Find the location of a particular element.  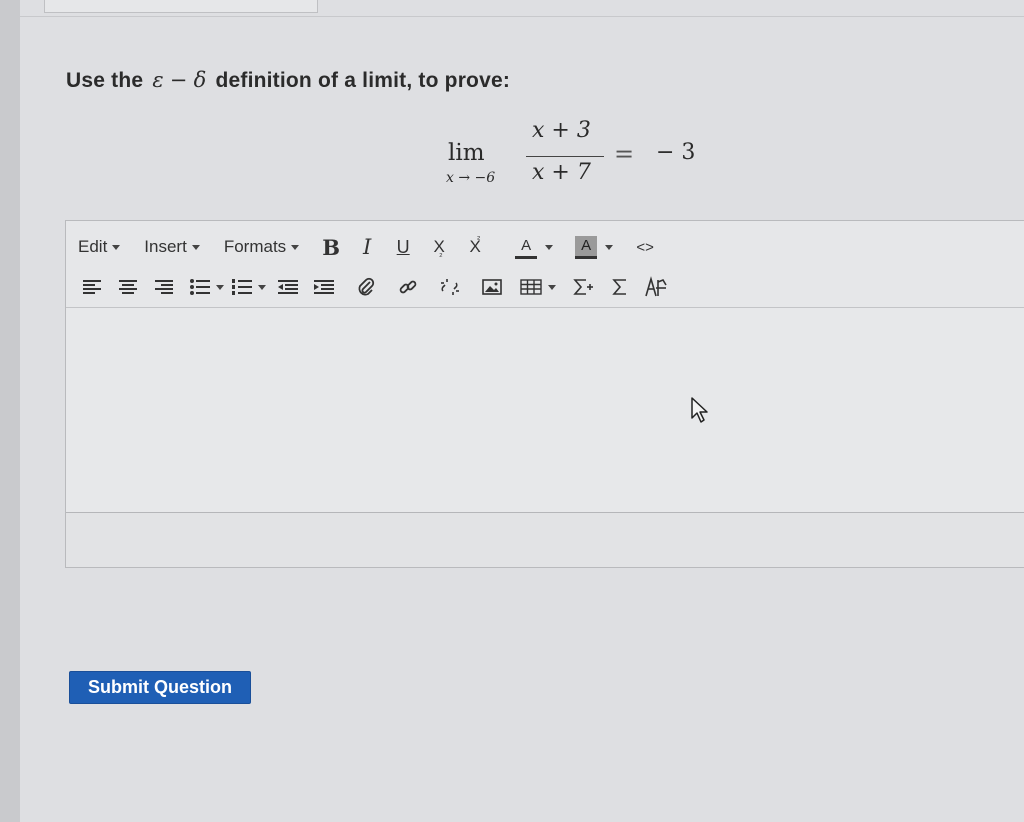

align-right-icon is located at coordinates (164, 287).